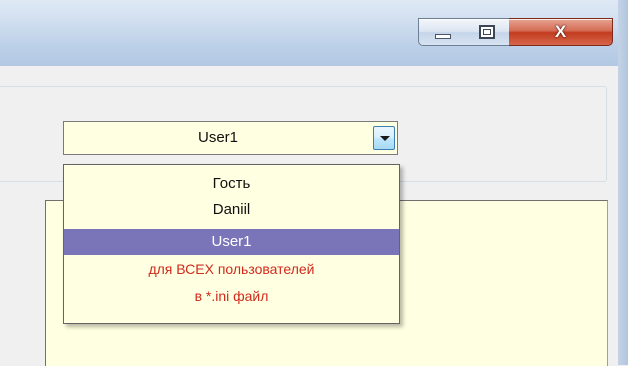  I want to click on window-frame-edge, so click(623, 182).